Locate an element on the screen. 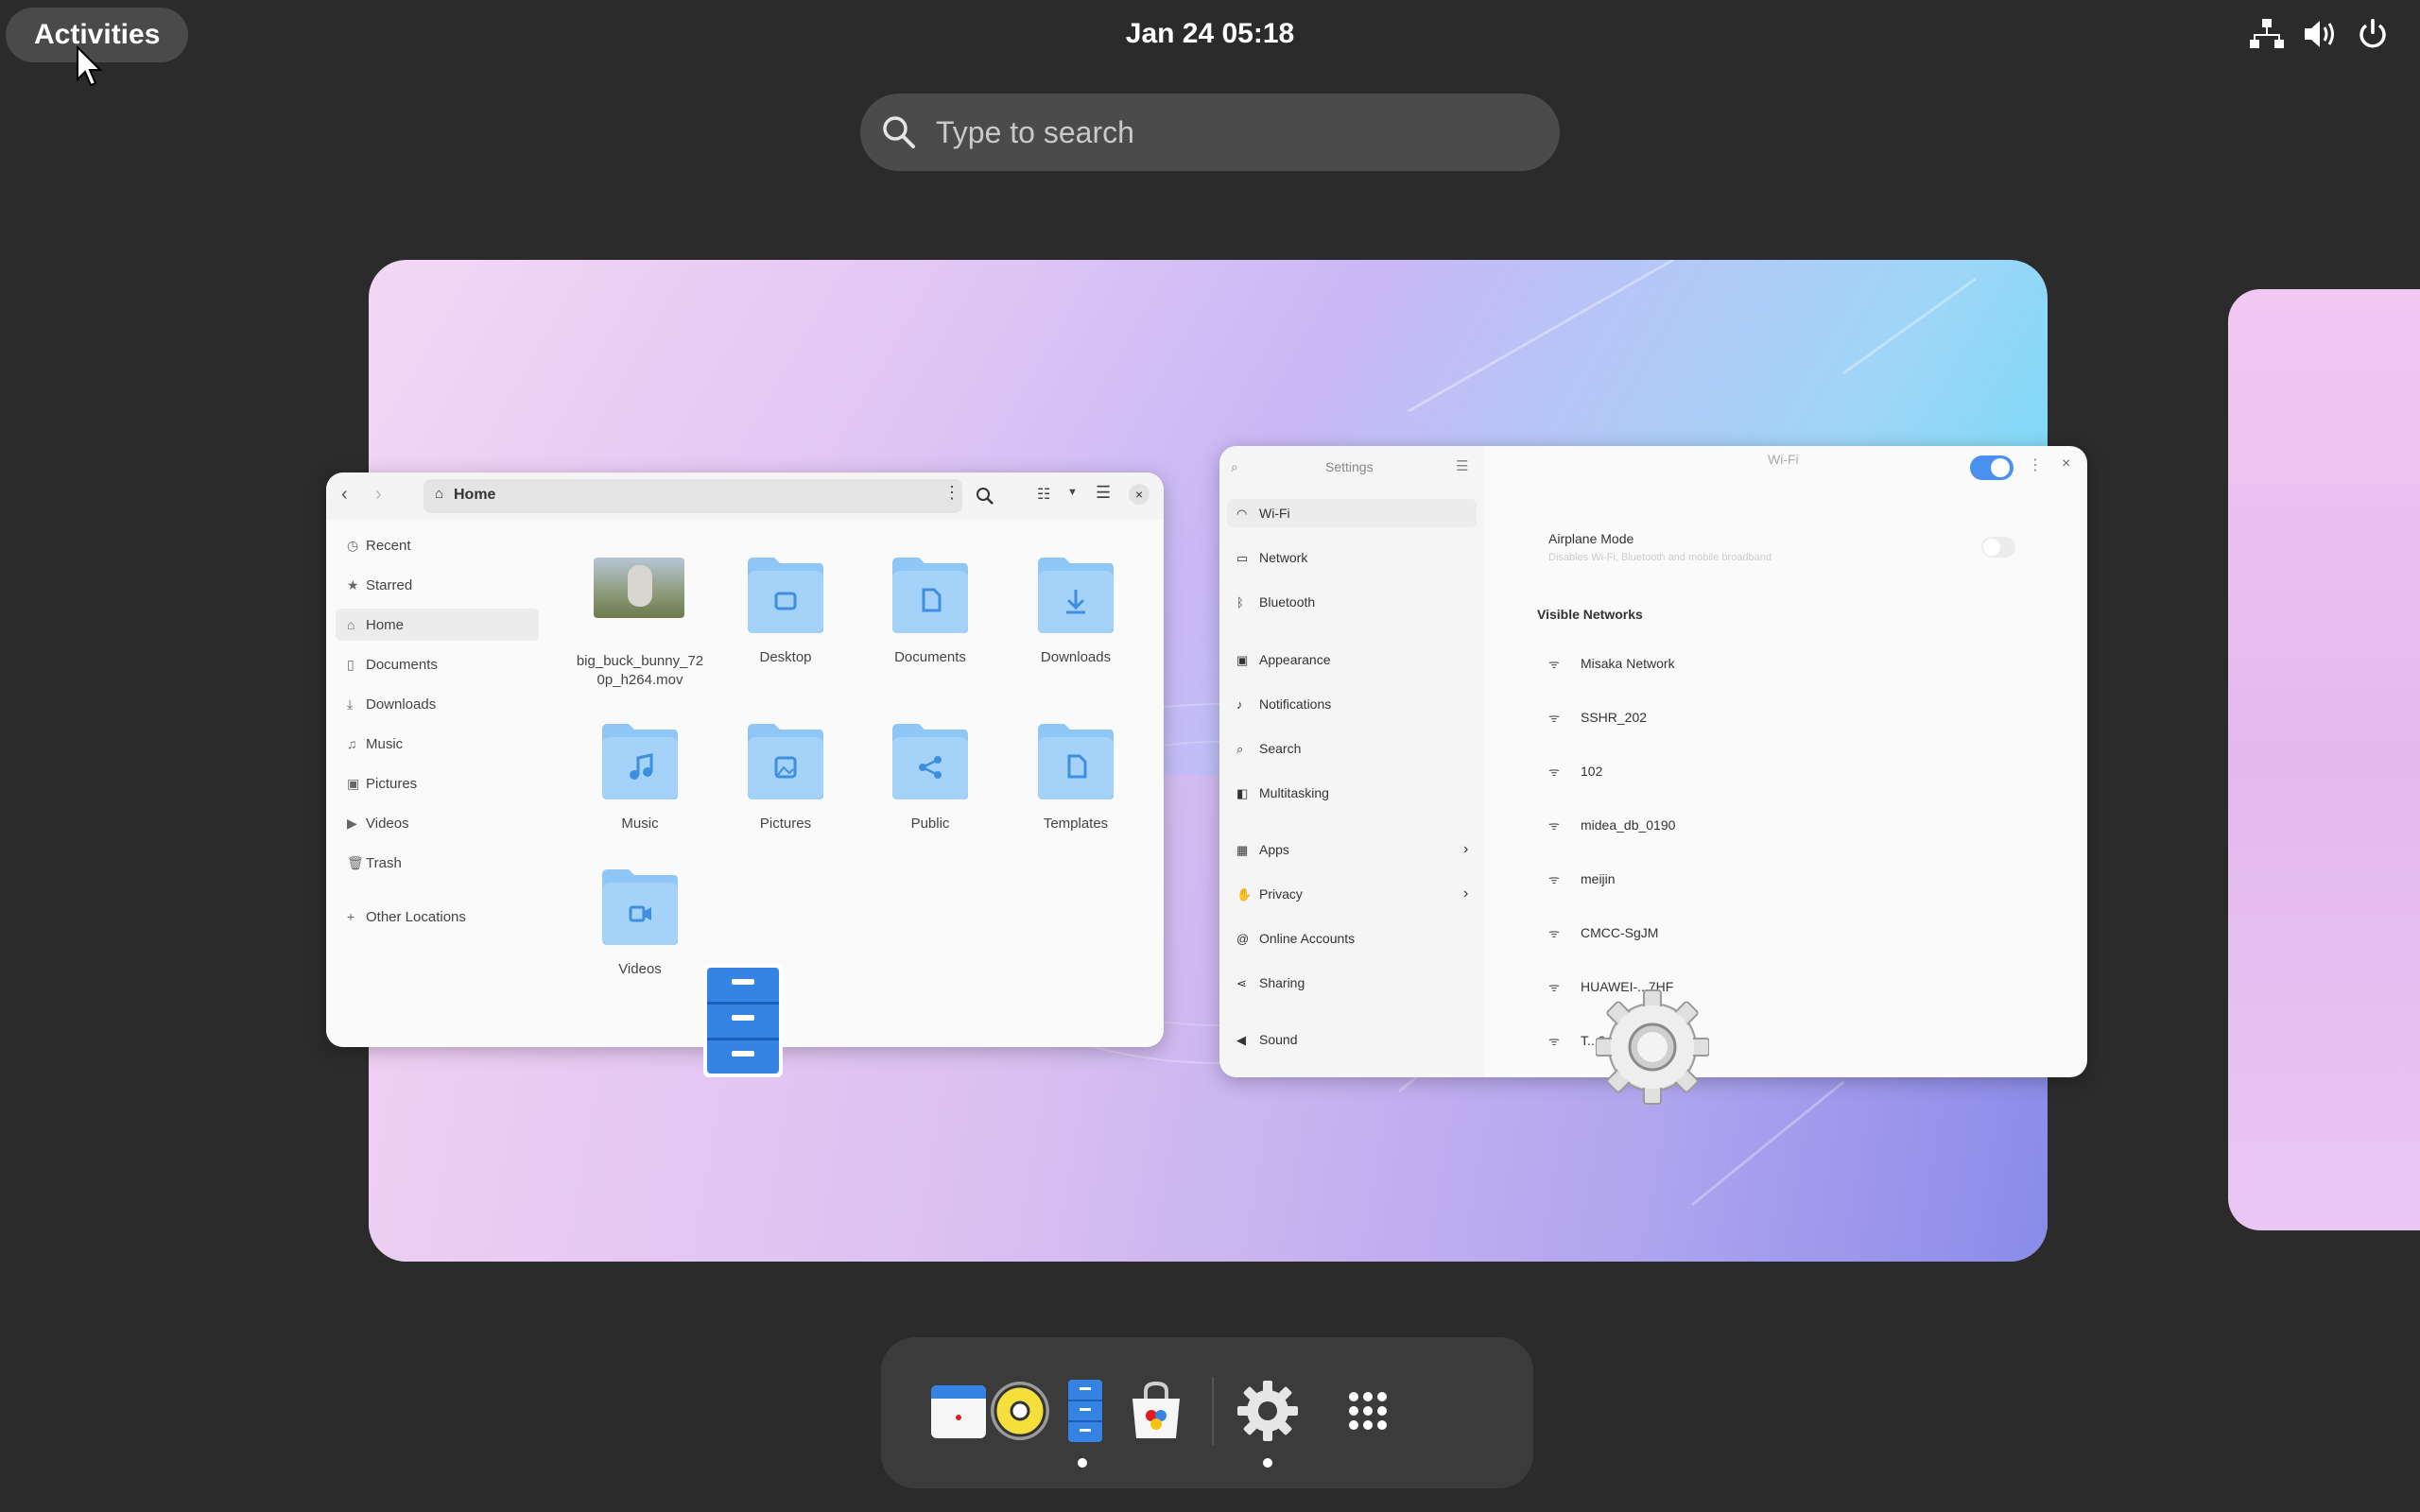 The image size is (2420, 1512). sidebar-item-wifi: ◠ Wi-Fi is located at coordinates (1263, 513).